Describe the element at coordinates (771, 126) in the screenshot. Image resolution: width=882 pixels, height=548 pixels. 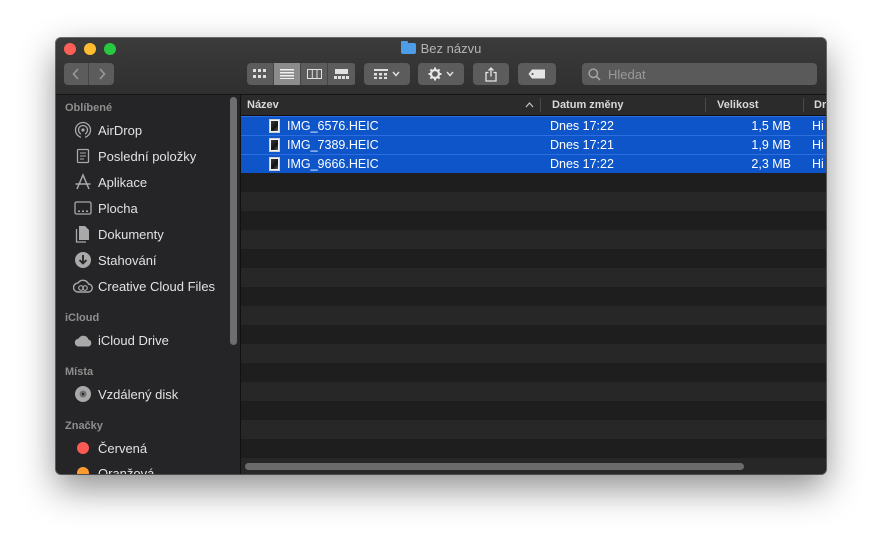
I see `file-size: 1,5 MB` at that location.